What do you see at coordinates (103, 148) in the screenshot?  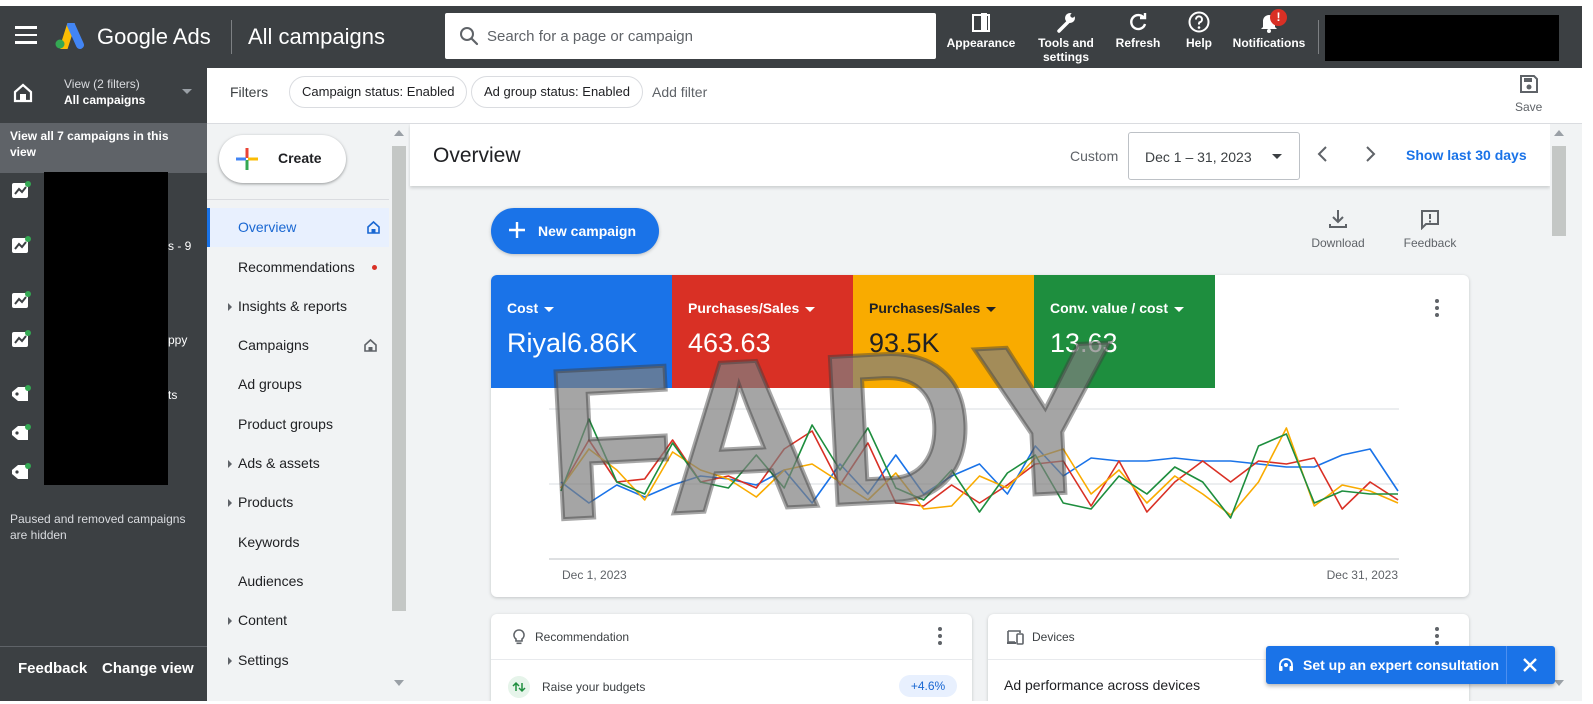 I see `view-all-campaigns-link: View all 7 campaigns in this view` at bounding box center [103, 148].